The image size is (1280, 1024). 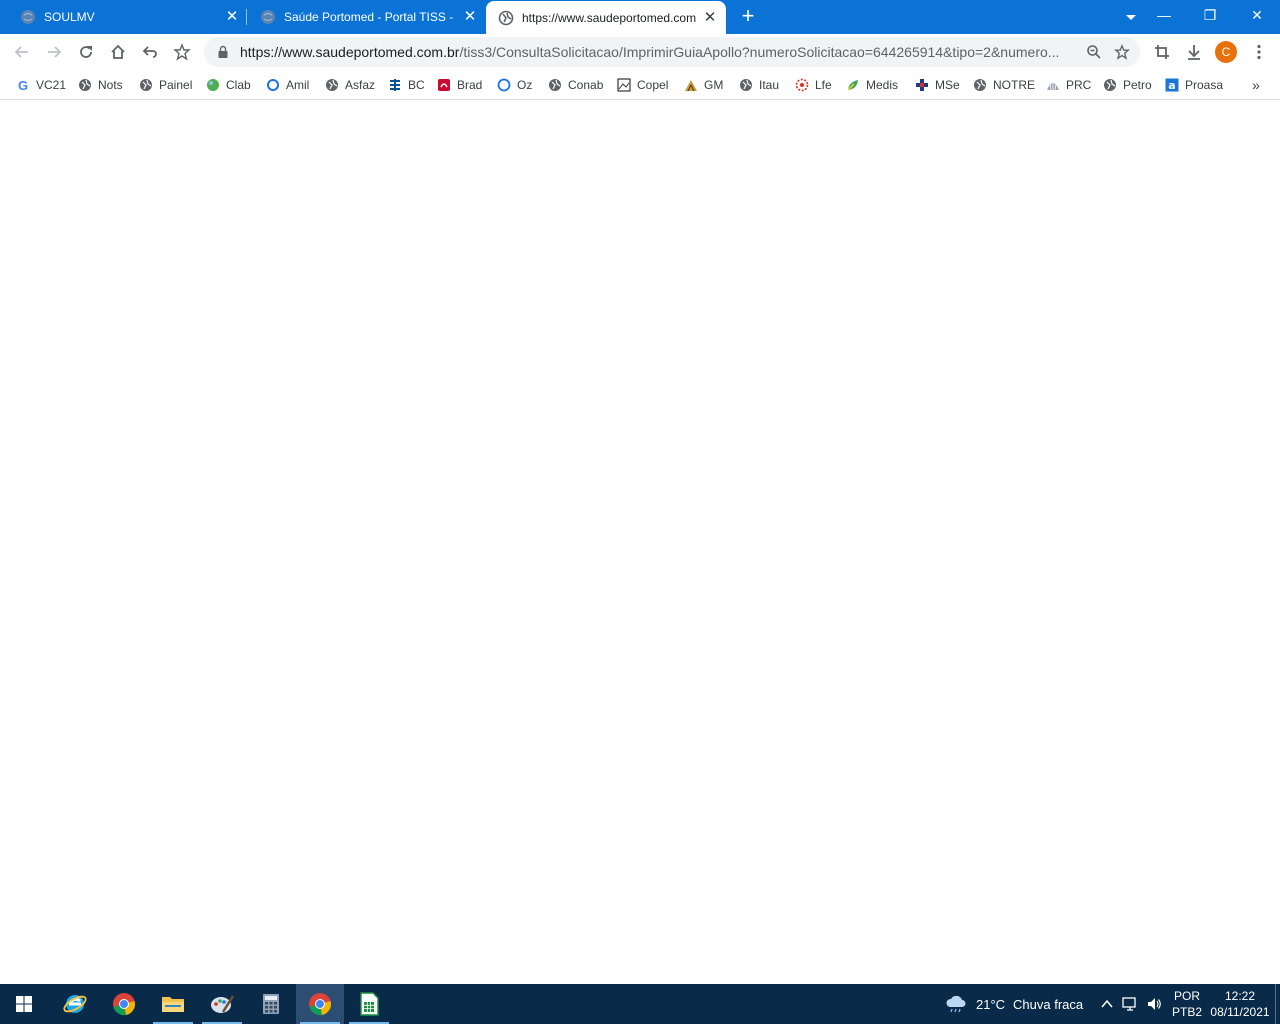 I want to click on leaf-icon, so click(x=853, y=85).